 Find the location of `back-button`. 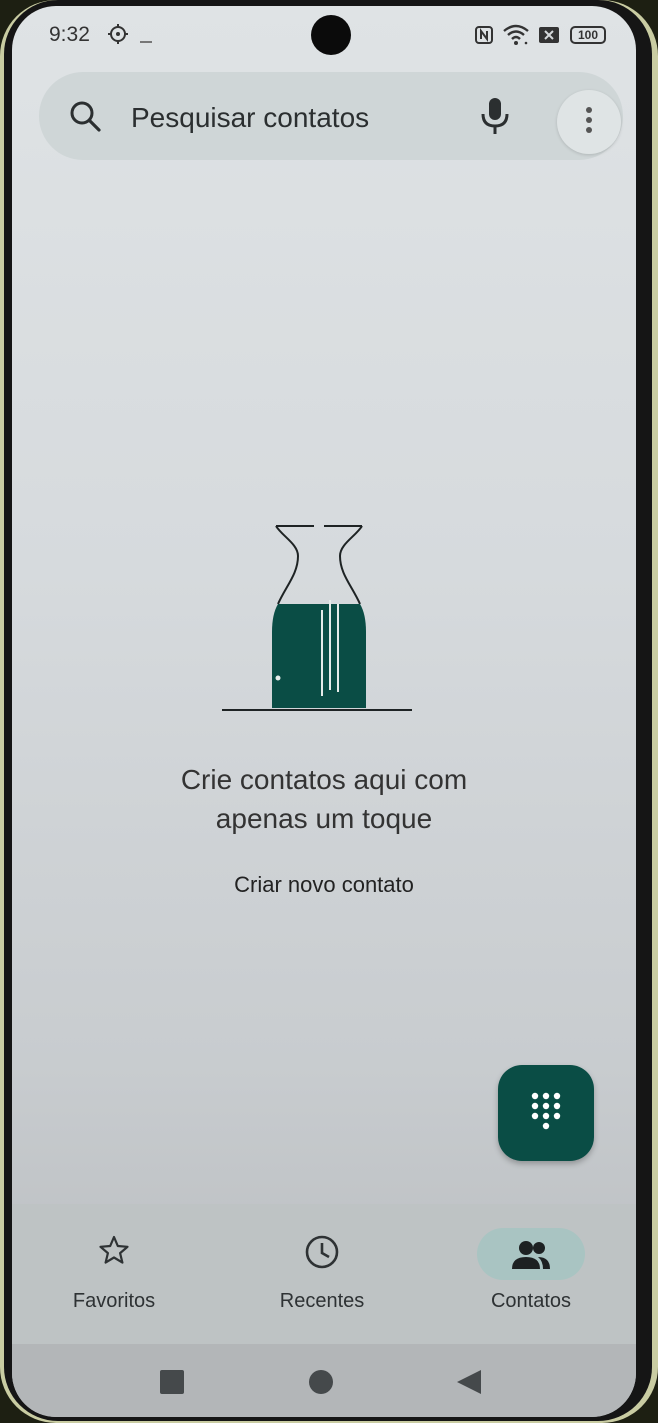

back-button is located at coordinates (469, 1384).